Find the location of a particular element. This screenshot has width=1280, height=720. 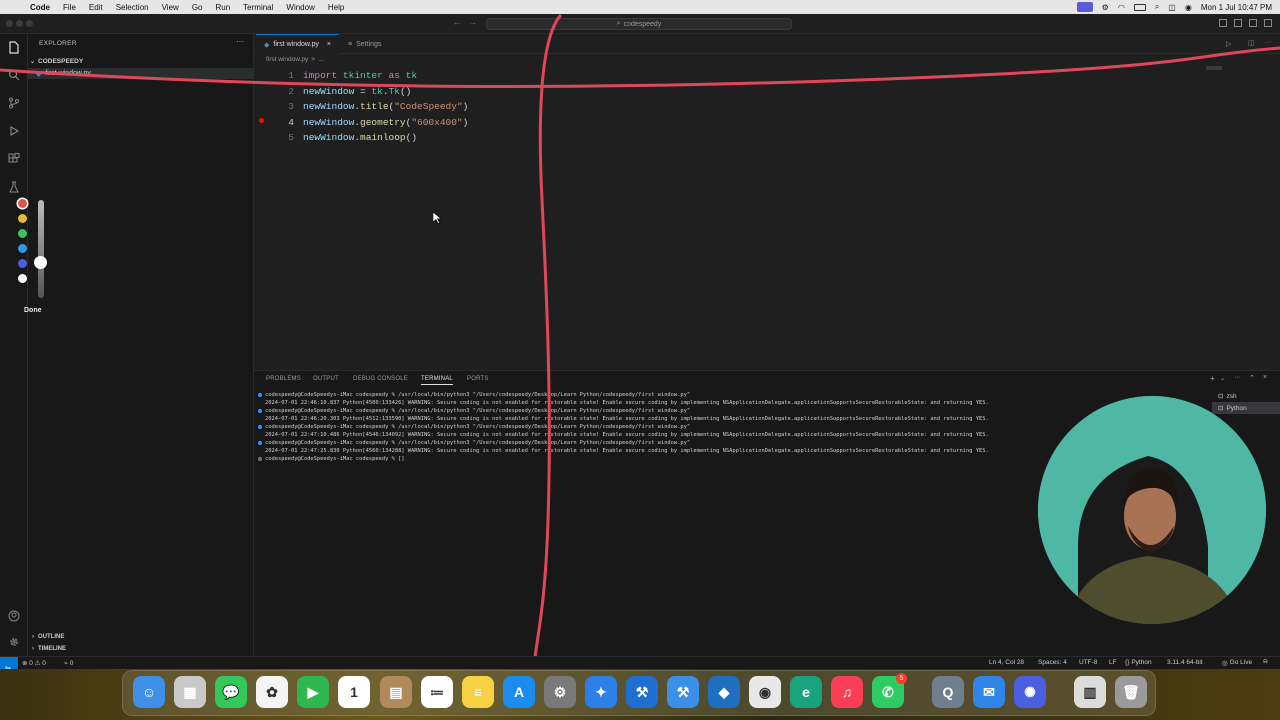

dock-quicktime-icon: Q is located at coordinates (948, 692).